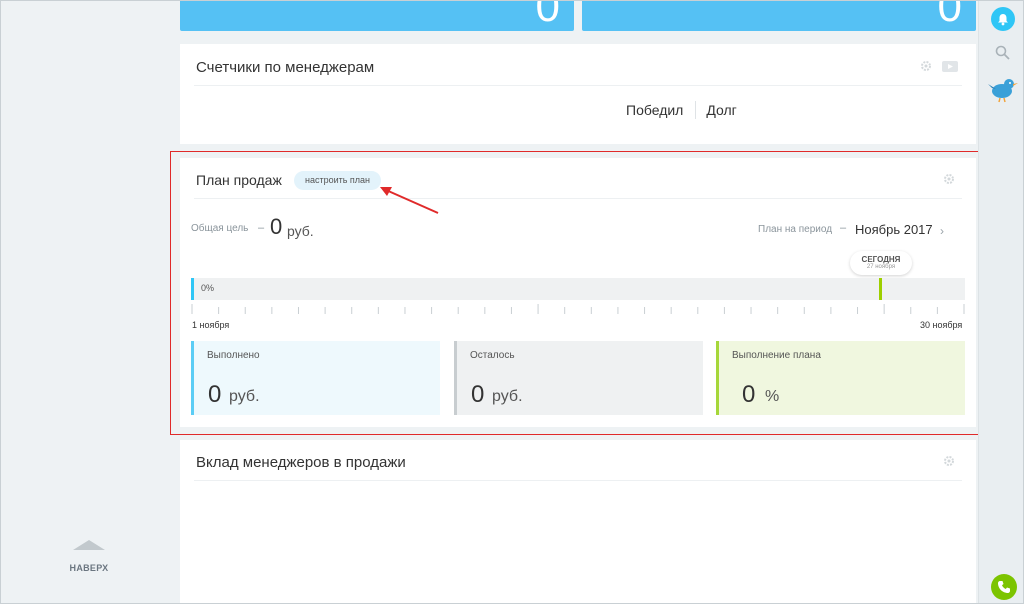 This screenshot has height=604, width=1024. What do you see at coordinates (1003, 53) in the screenshot?
I see `search-icon` at bounding box center [1003, 53].